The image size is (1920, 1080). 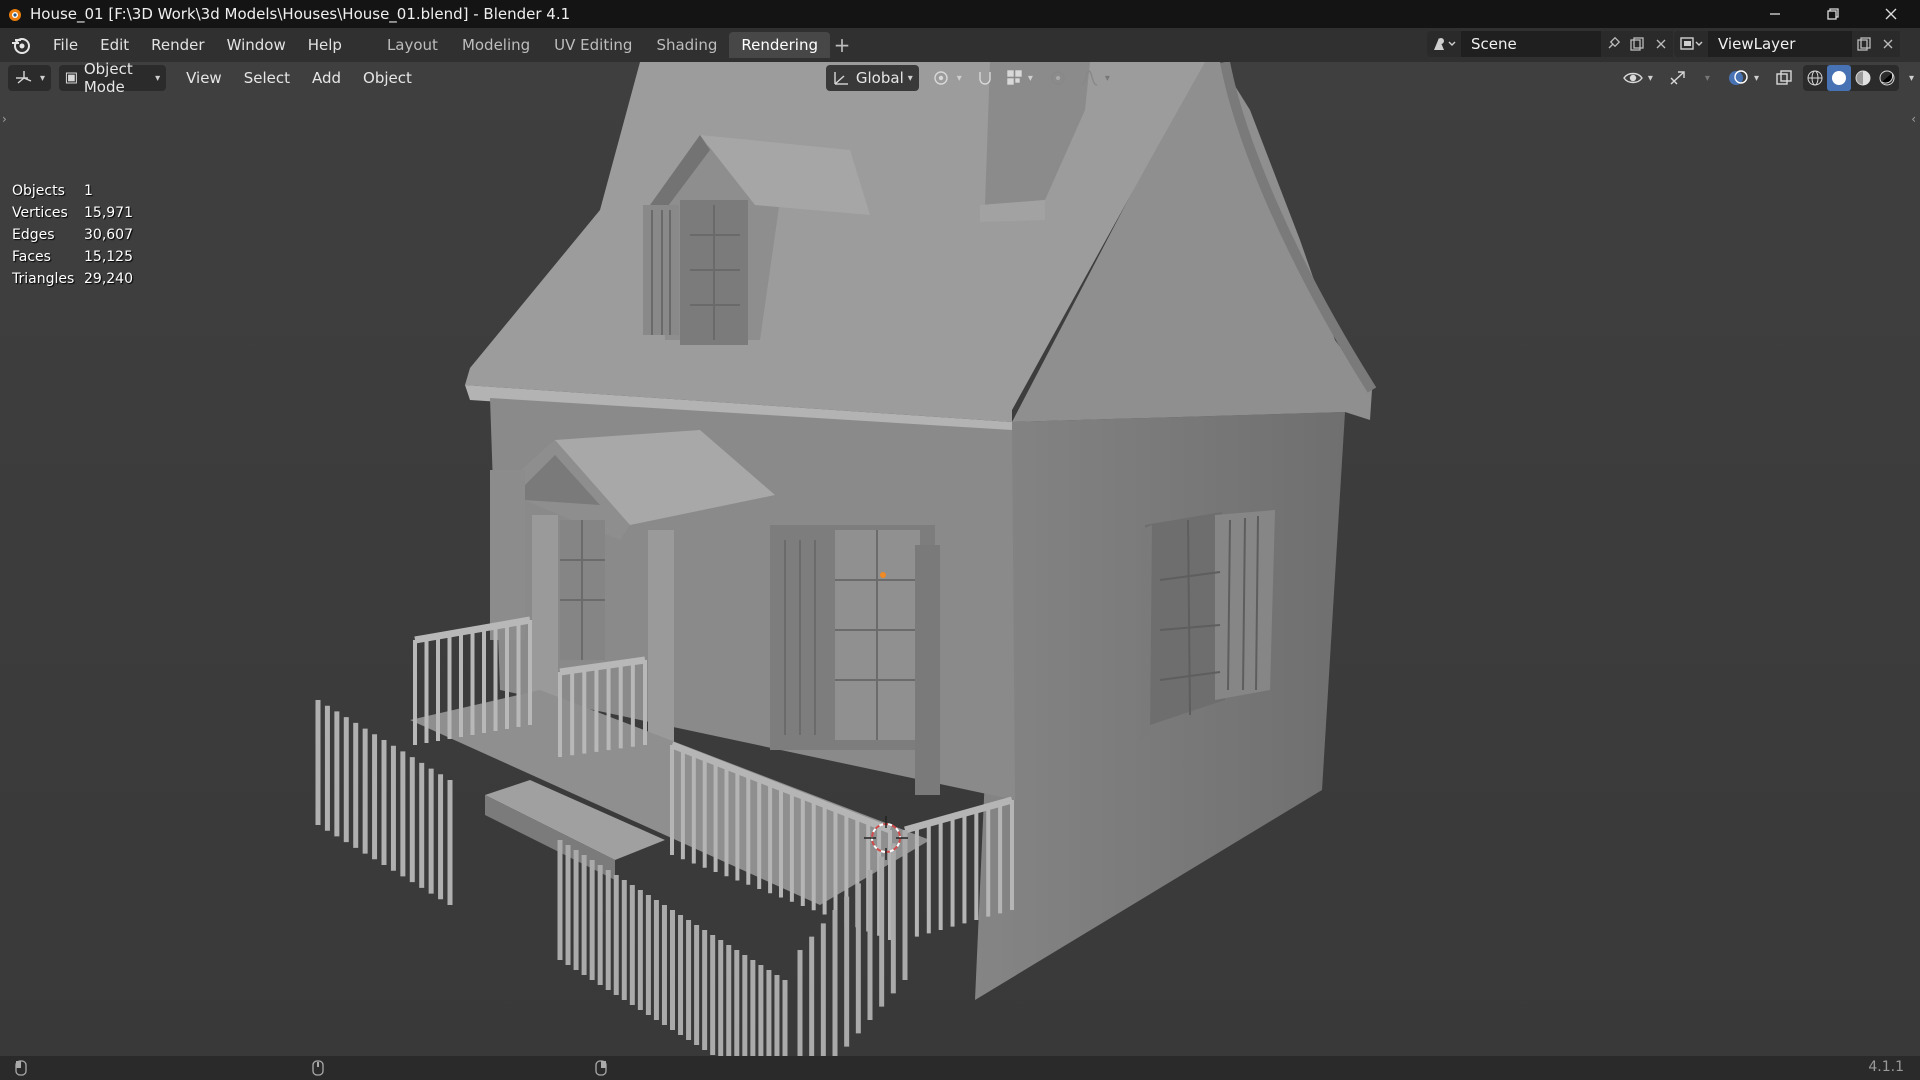 I want to click on new-scene-button, so click(x=1637, y=44).